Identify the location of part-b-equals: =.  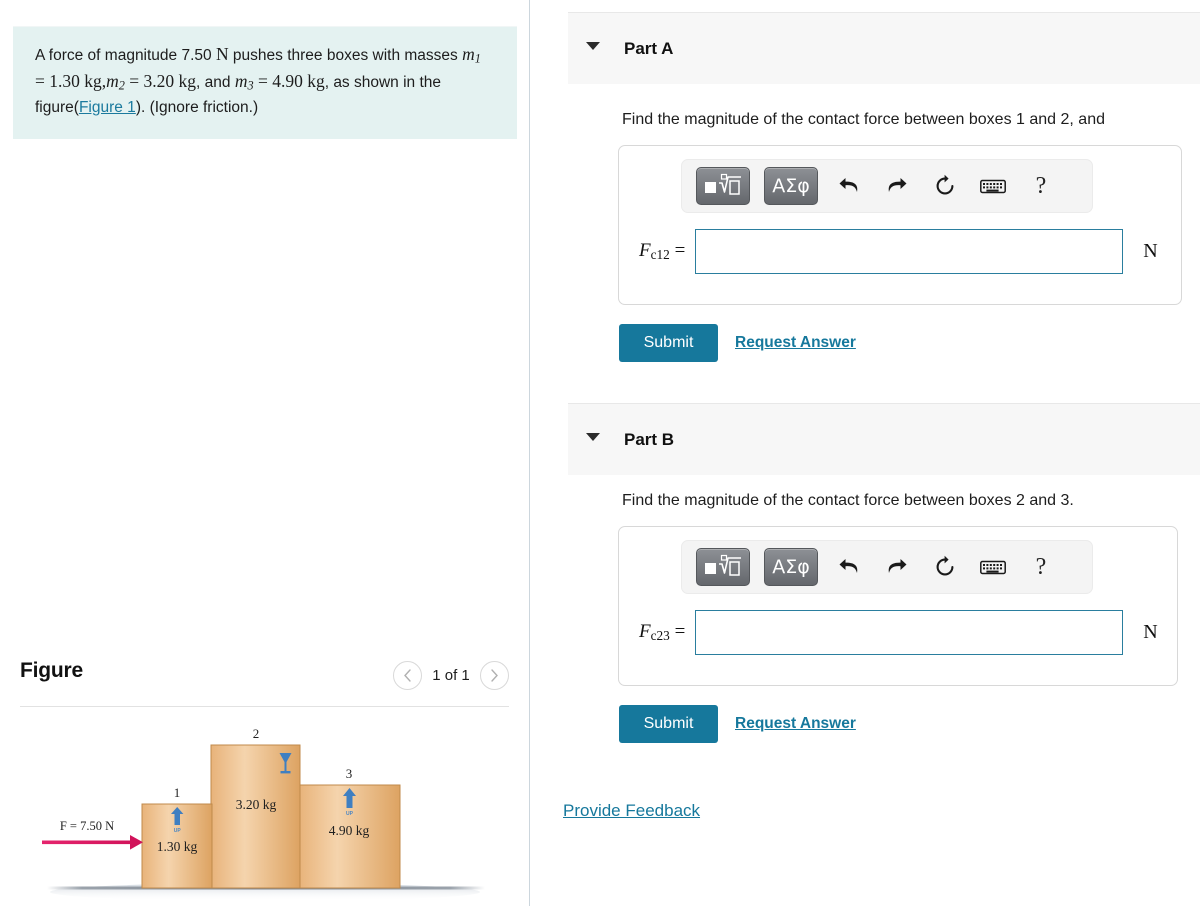
(680, 632).